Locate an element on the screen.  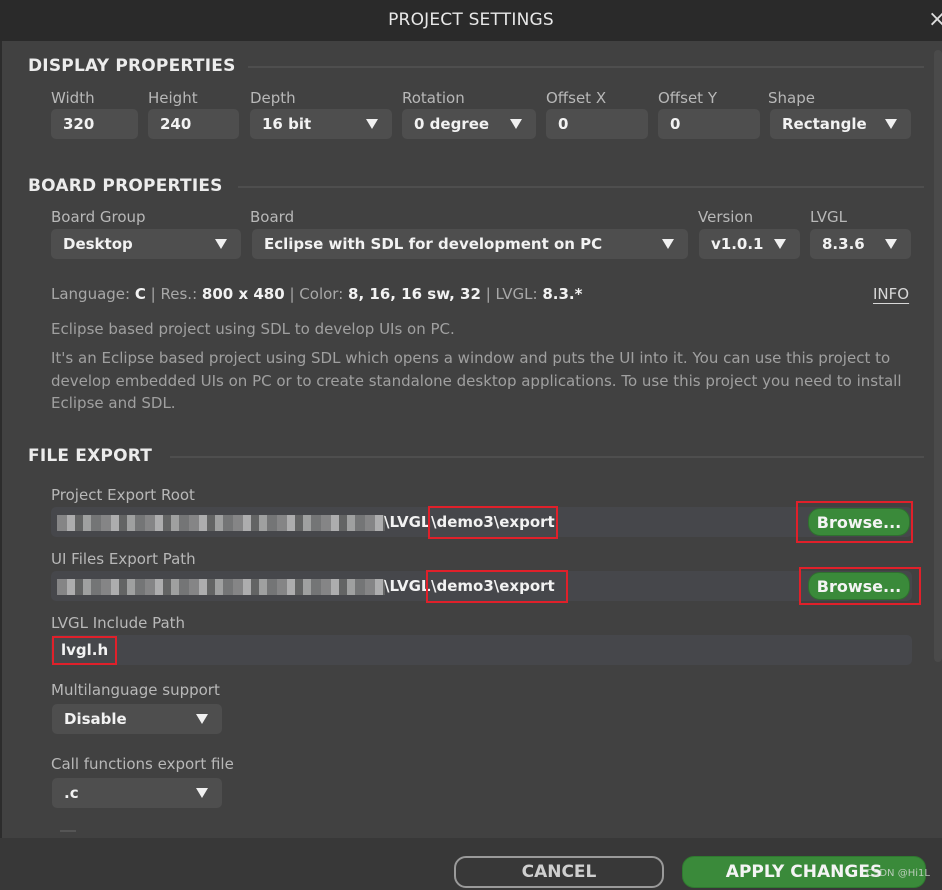
offset-x-label: Offset X is located at coordinates (576, 98).